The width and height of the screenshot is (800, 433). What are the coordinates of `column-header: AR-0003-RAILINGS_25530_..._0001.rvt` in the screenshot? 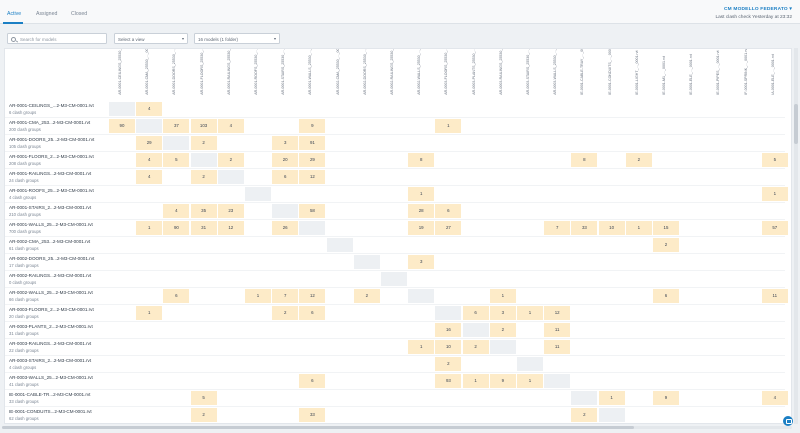 It's located at (502, 72).